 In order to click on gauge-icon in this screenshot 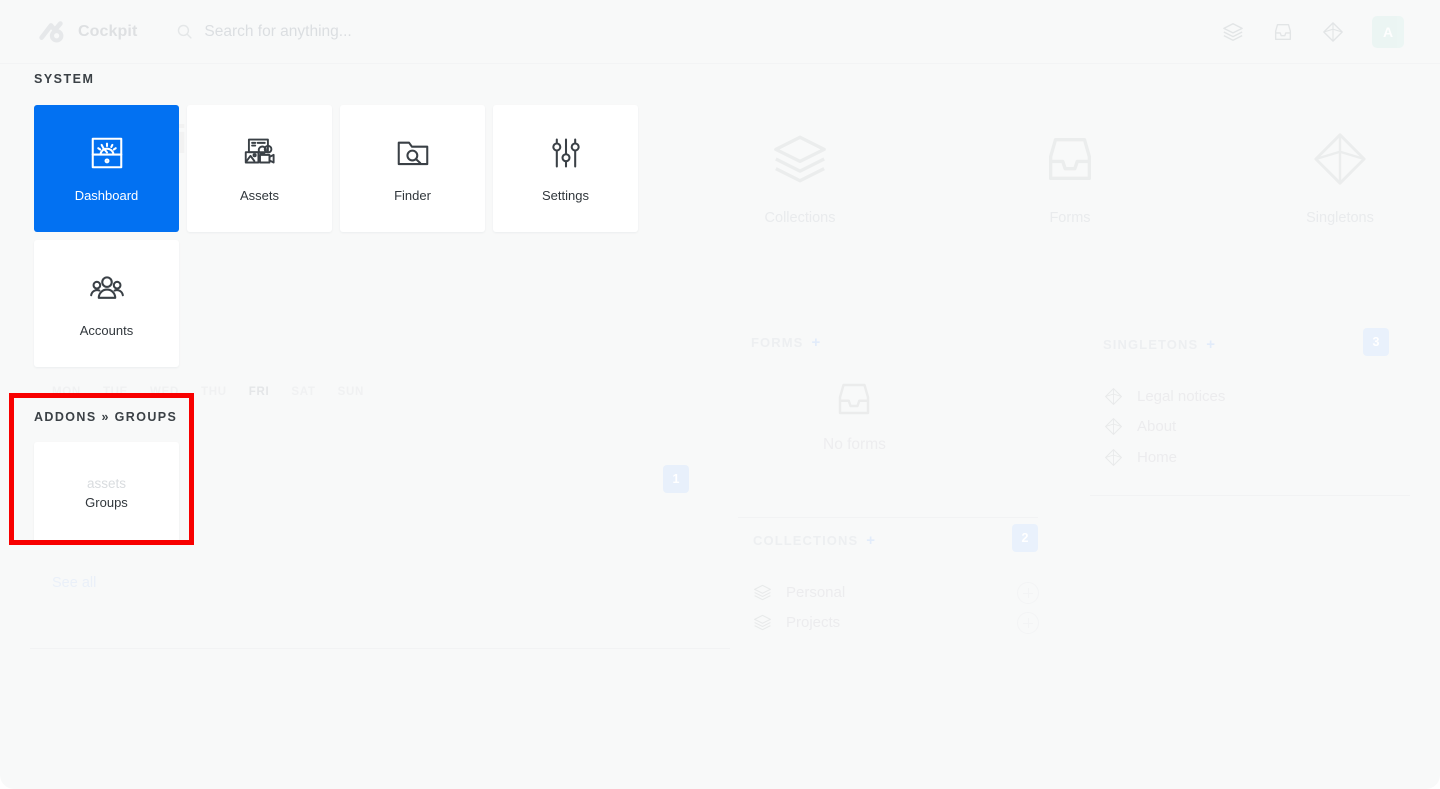, I will do `click(106, 153)`.